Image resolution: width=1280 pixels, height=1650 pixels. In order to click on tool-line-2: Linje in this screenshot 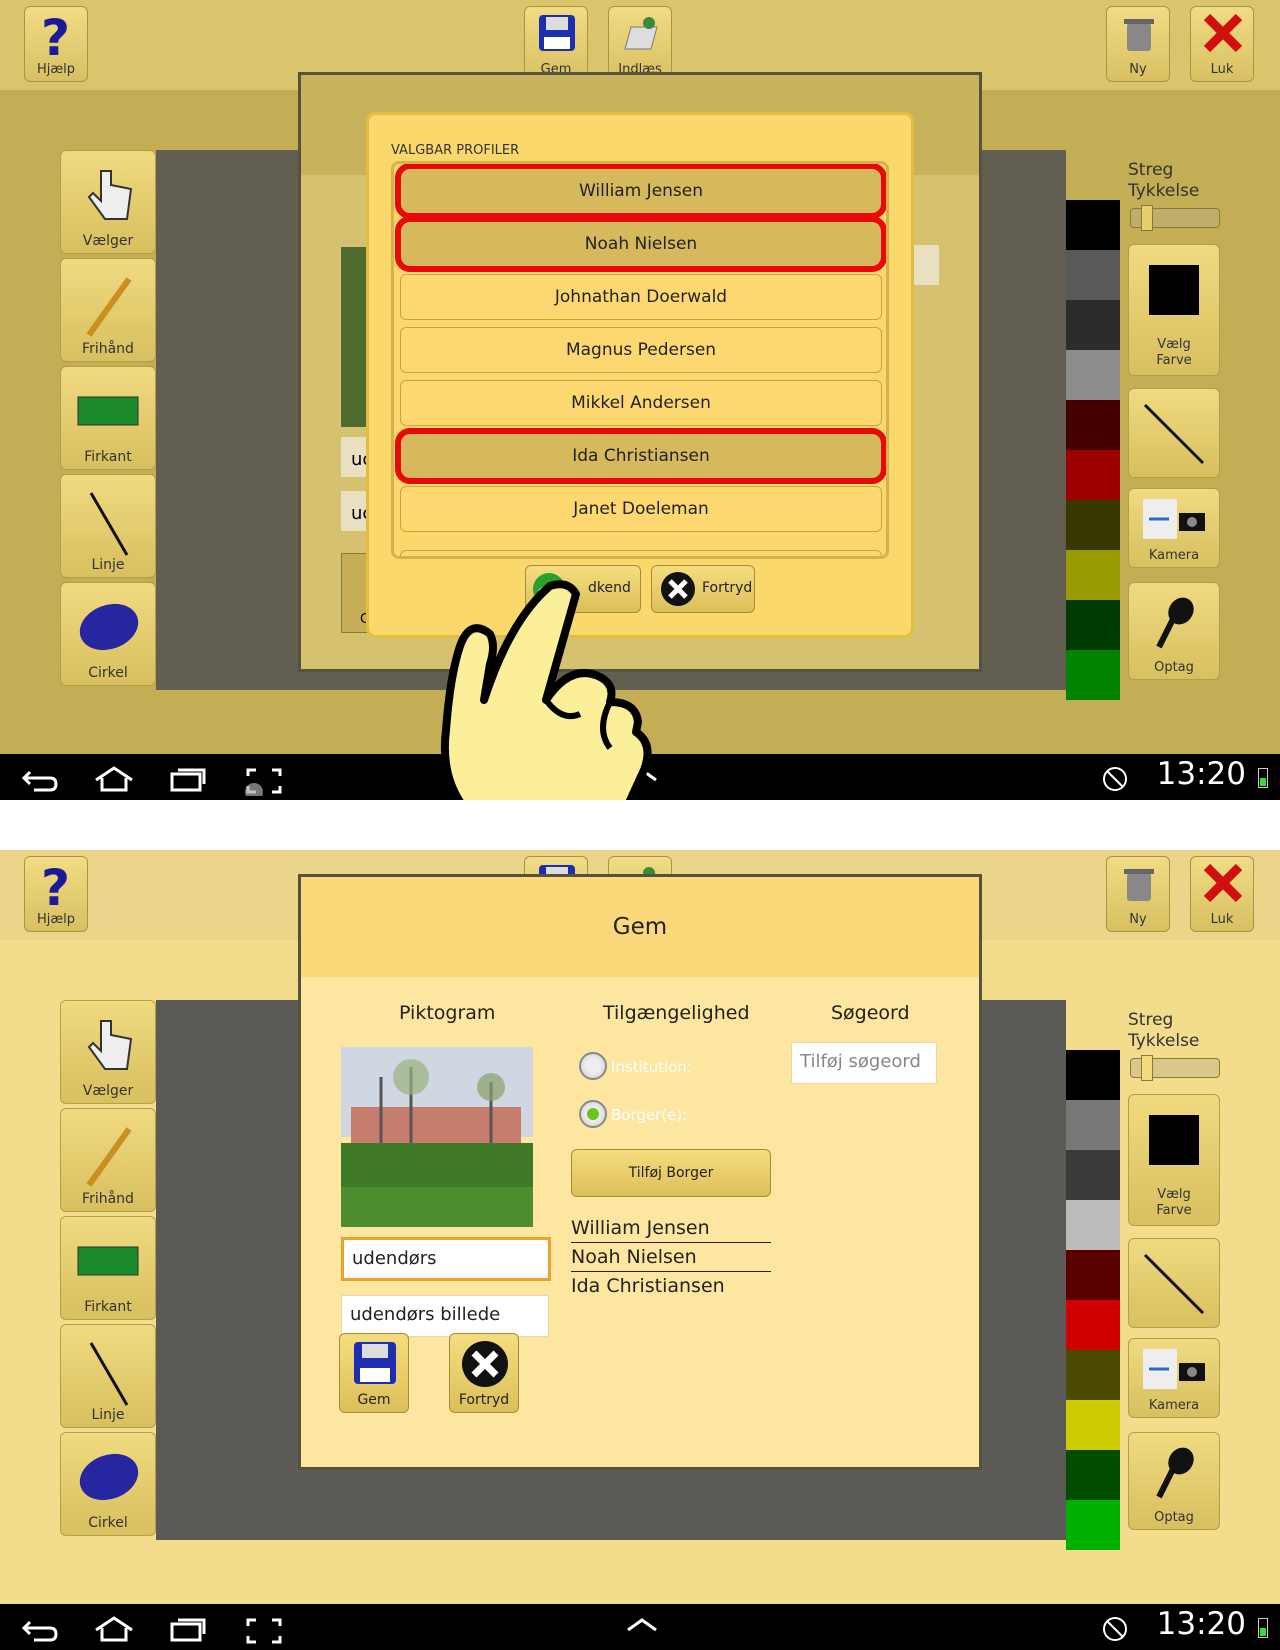, I will do `click(108, 1376)`.